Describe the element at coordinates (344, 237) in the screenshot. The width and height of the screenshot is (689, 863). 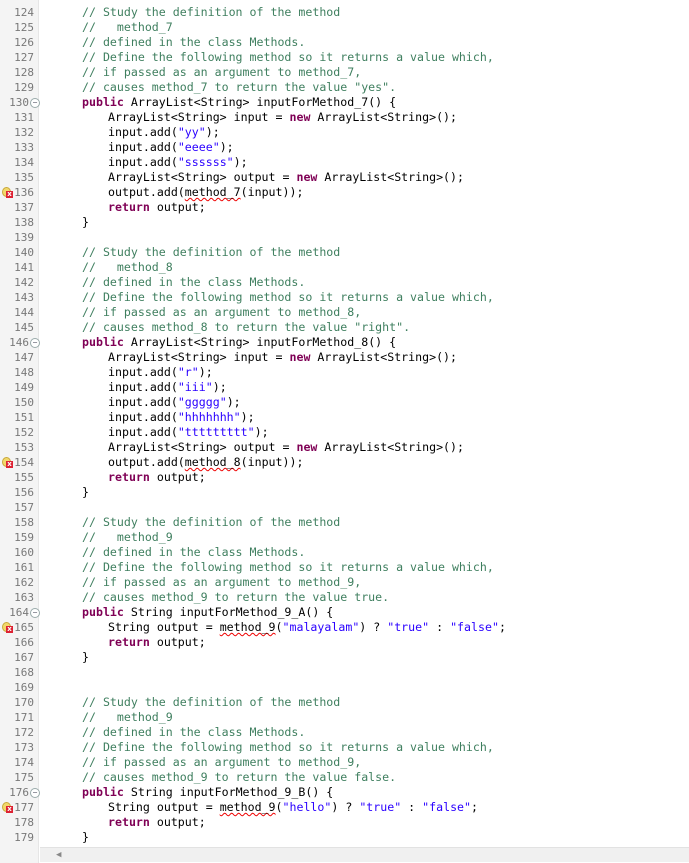
I see `code-line: 139` at that location.